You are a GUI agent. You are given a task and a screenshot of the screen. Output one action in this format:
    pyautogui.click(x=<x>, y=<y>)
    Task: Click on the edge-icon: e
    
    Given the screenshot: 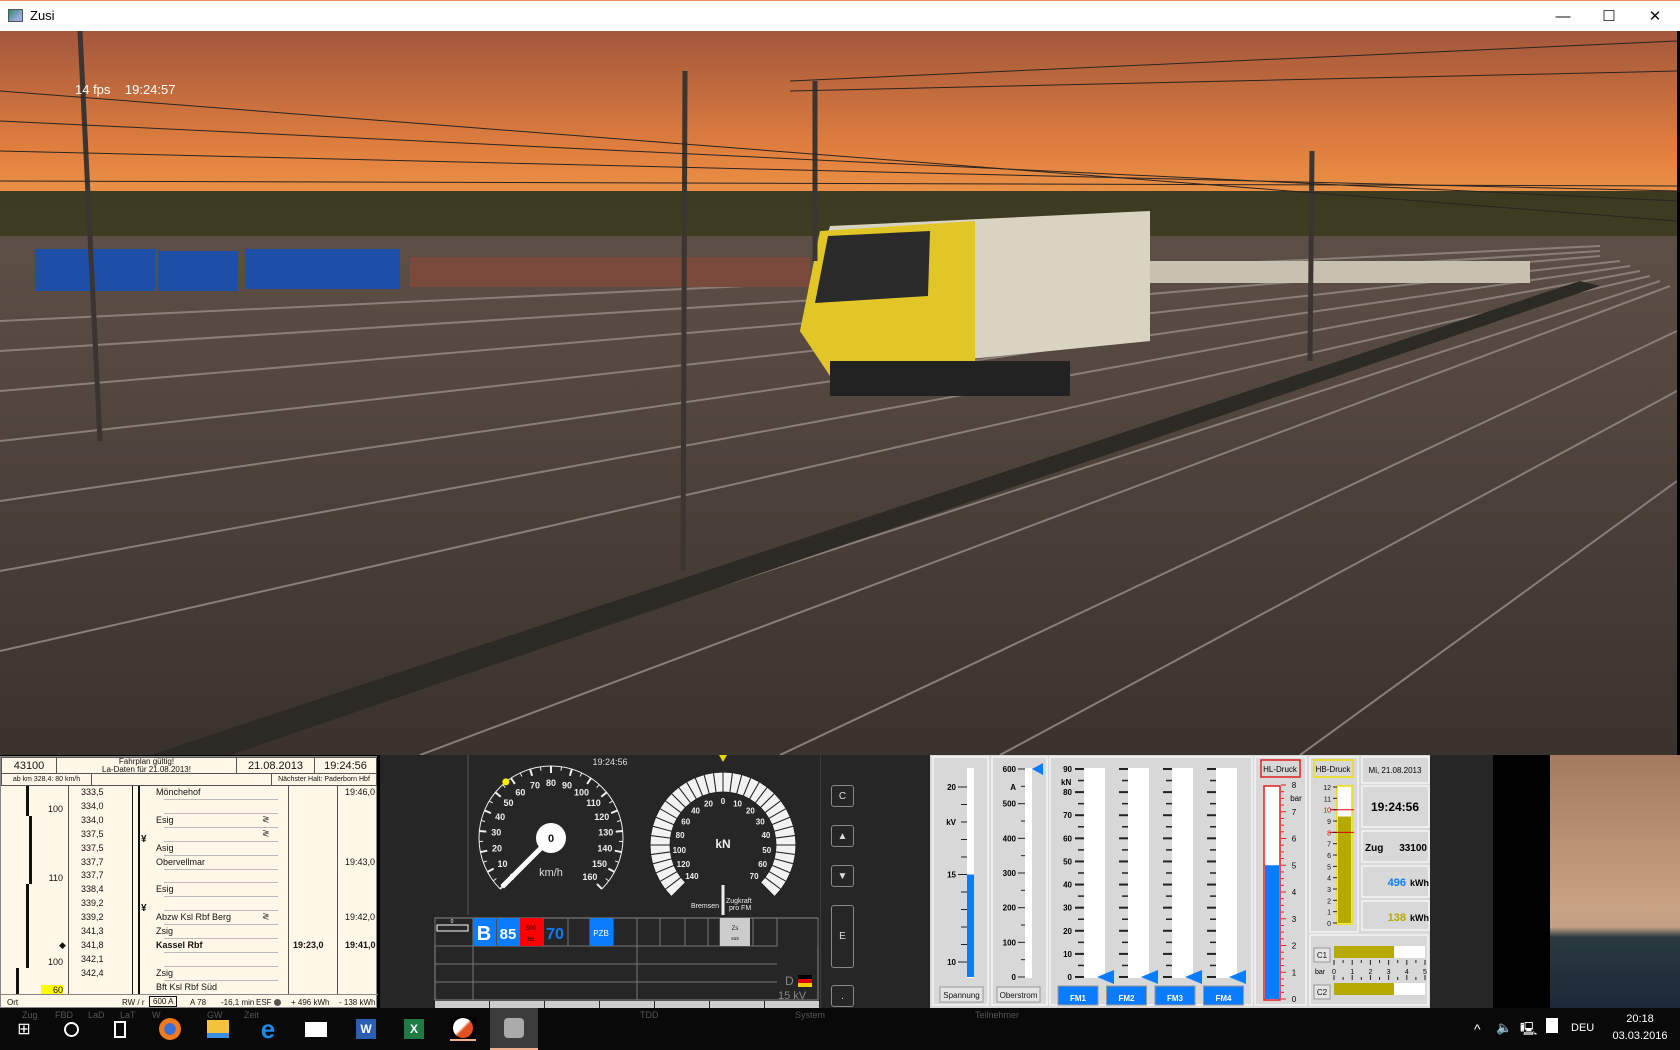 What is the action you would take?
    pyautogui.click(x=268, y=1029)
    